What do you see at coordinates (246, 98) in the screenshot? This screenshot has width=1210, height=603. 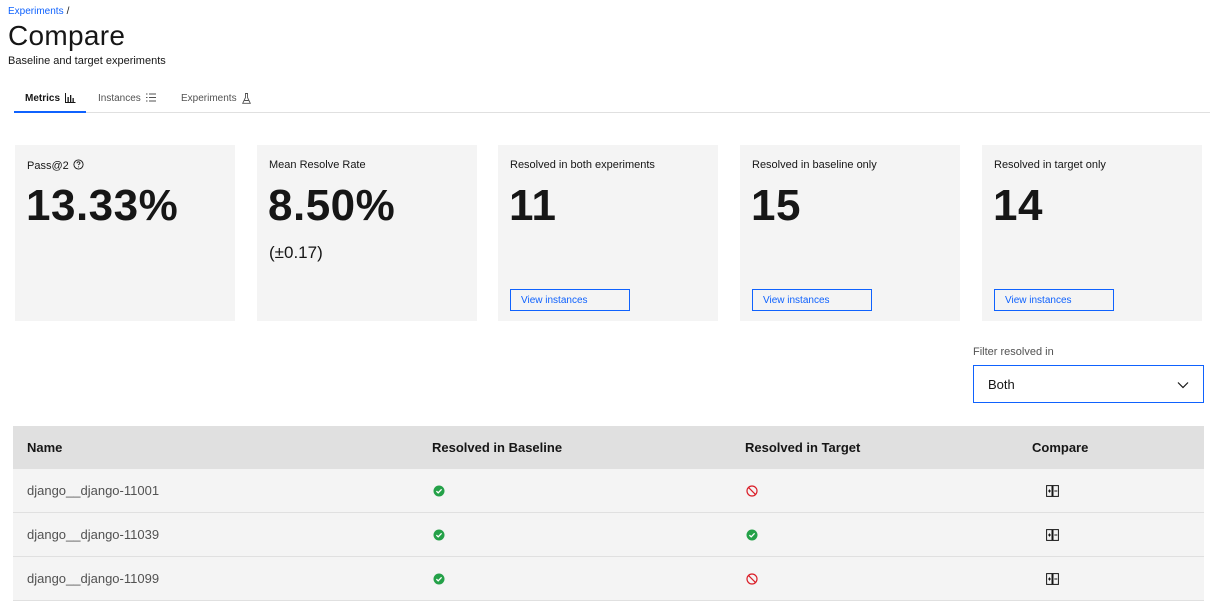 I see `flask-icon` at bounding box center [246, 98].